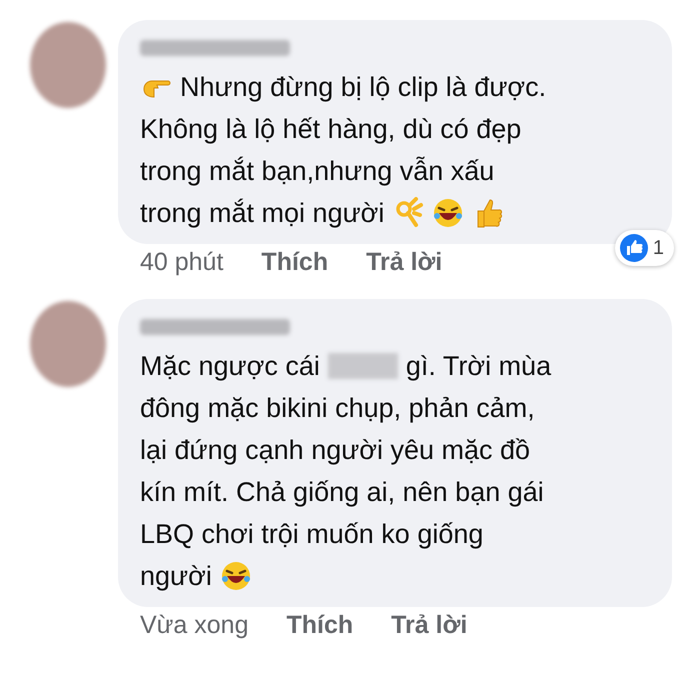 The width and height of the screenshot is (700, 700). I want to click on comment-time: 40 phút, so click(182, 262).